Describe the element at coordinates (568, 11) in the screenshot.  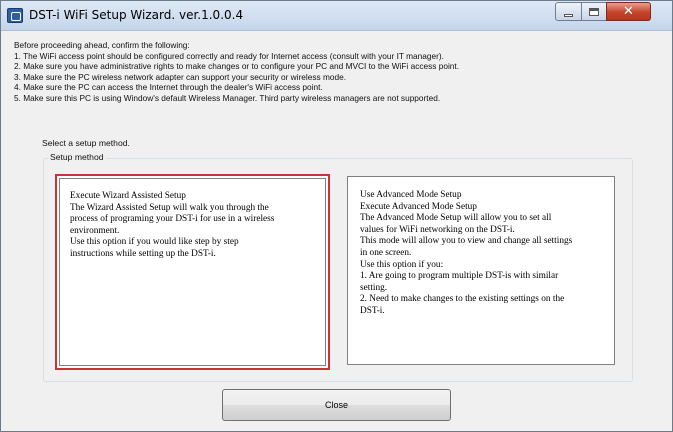
I see `minimize-button` at that location.